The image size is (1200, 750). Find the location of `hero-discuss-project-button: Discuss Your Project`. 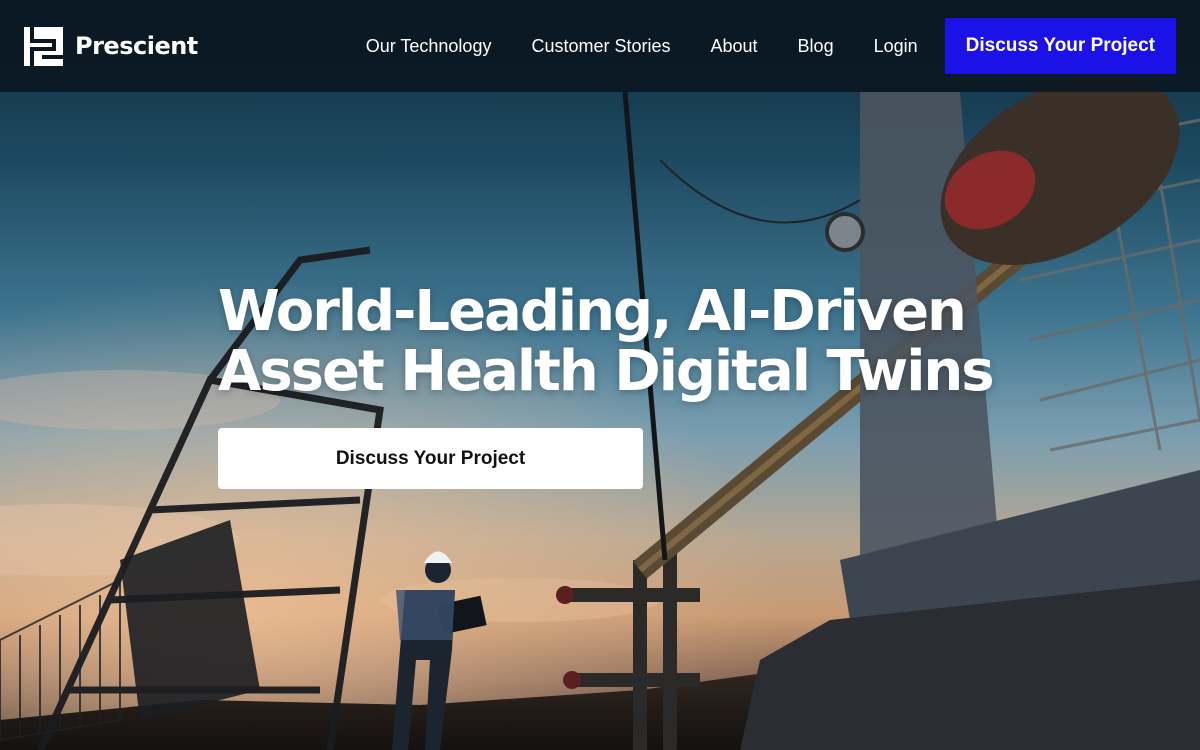

hero-discuss-project-button: Discuss Your Project is located at coordinates (430, 458).